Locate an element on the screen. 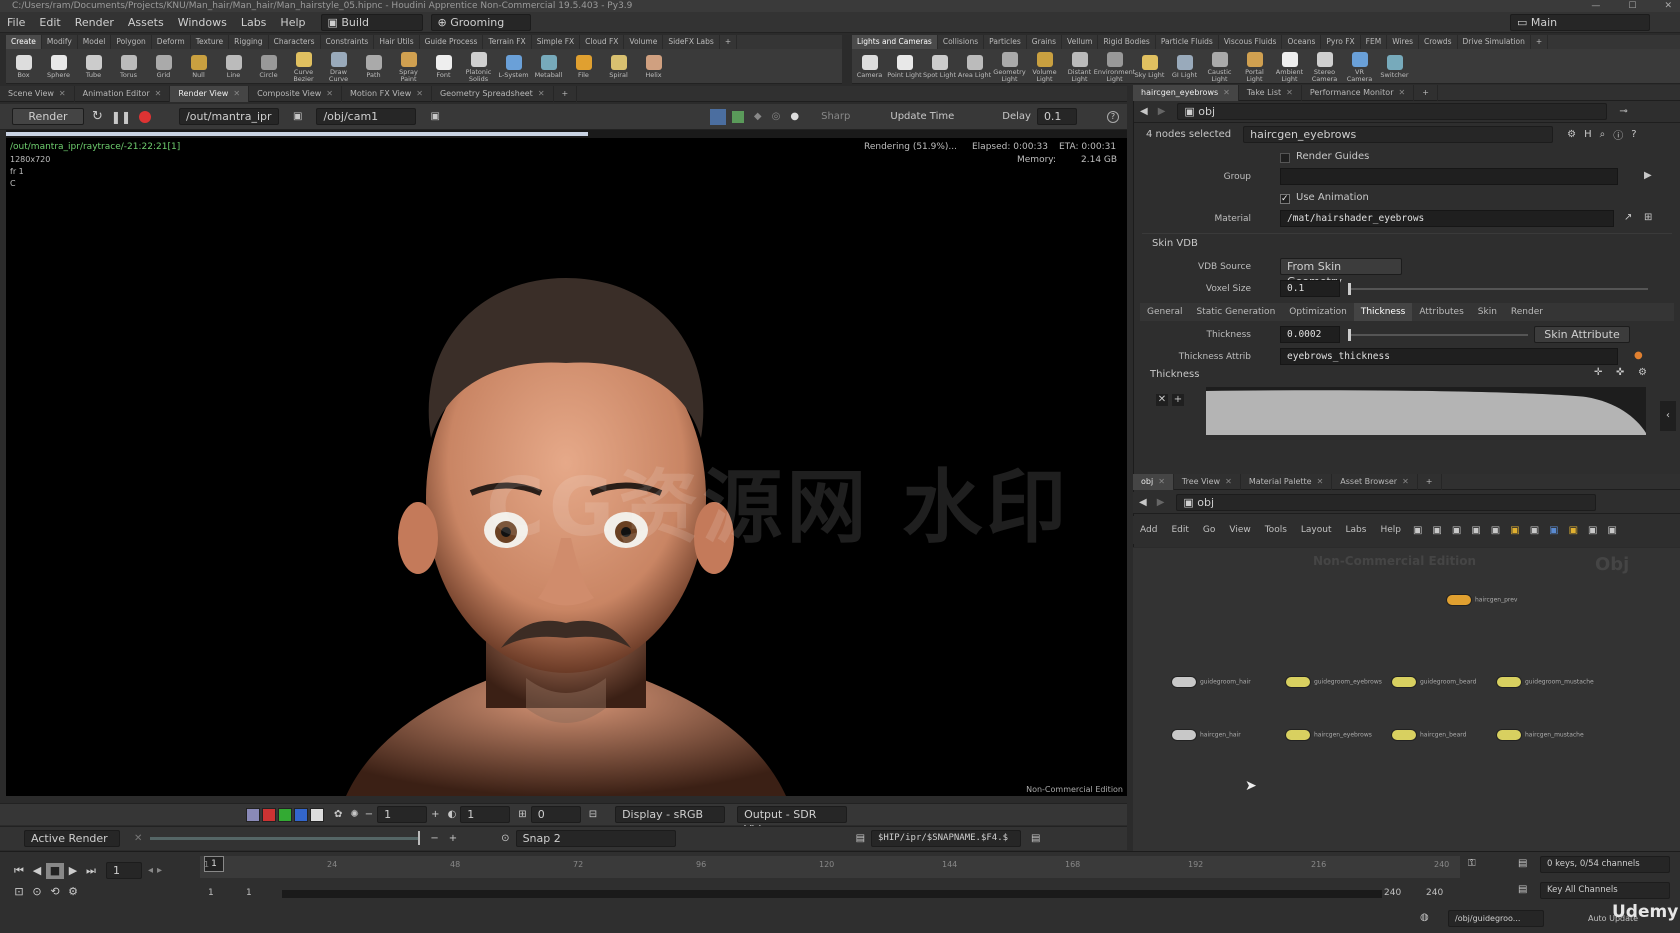 The height and width of the screenshot is (933, 1680). key-all-icon: ▤ is located at coordinates (1522, 889).